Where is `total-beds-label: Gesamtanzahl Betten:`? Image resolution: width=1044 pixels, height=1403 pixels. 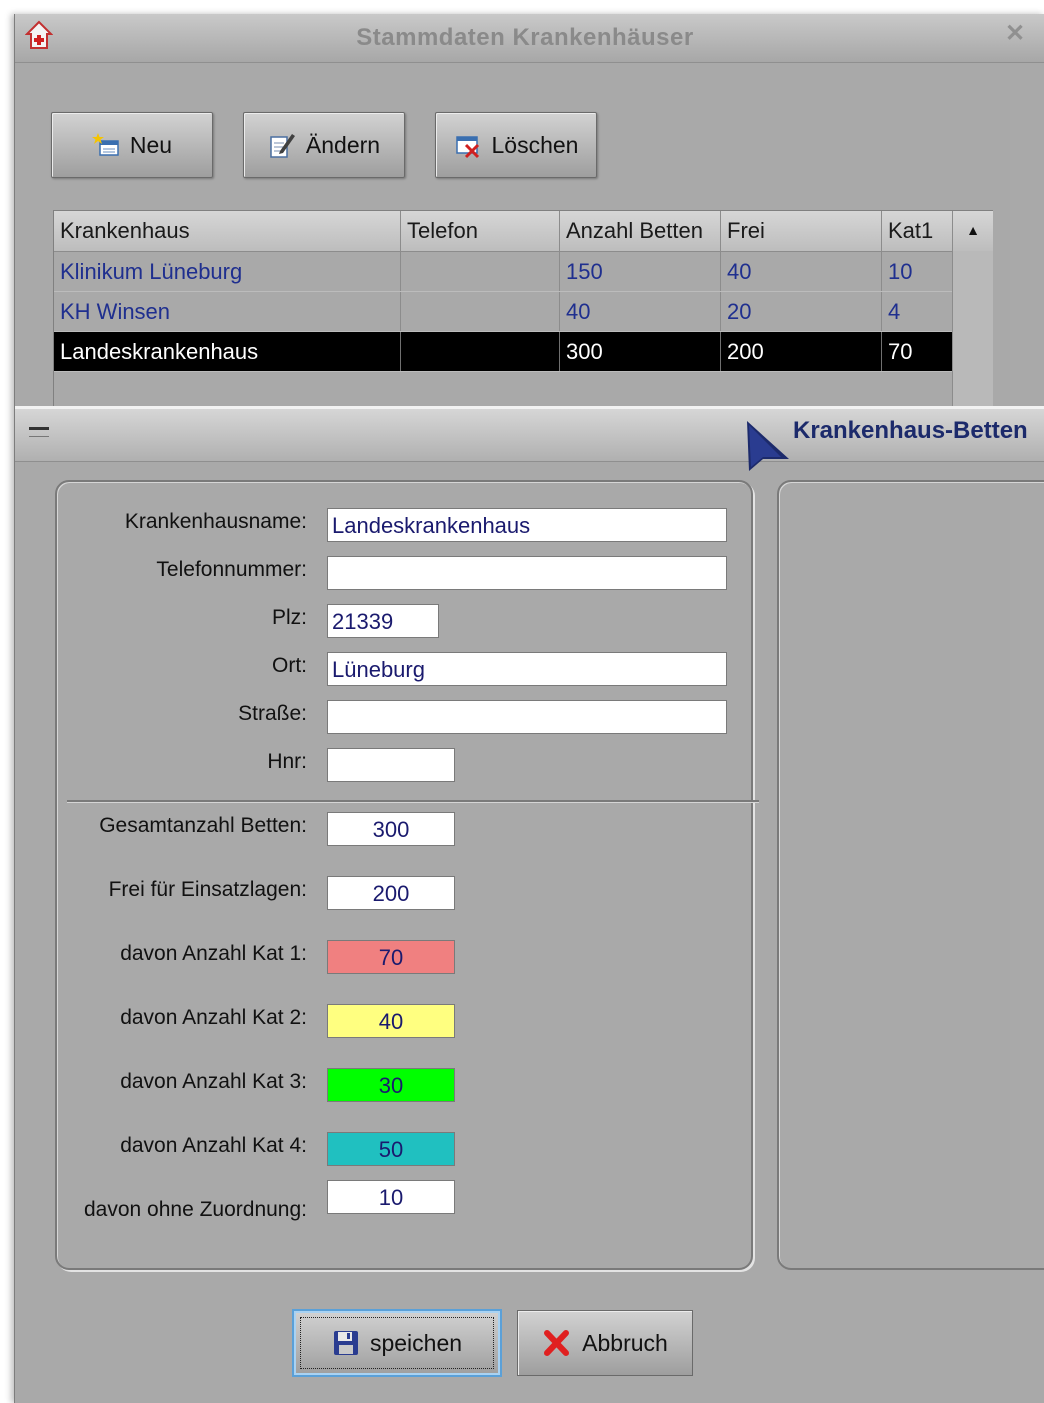 total-beds-label: Gesamtanzahl Betten: is located at coordinates (203, 825).